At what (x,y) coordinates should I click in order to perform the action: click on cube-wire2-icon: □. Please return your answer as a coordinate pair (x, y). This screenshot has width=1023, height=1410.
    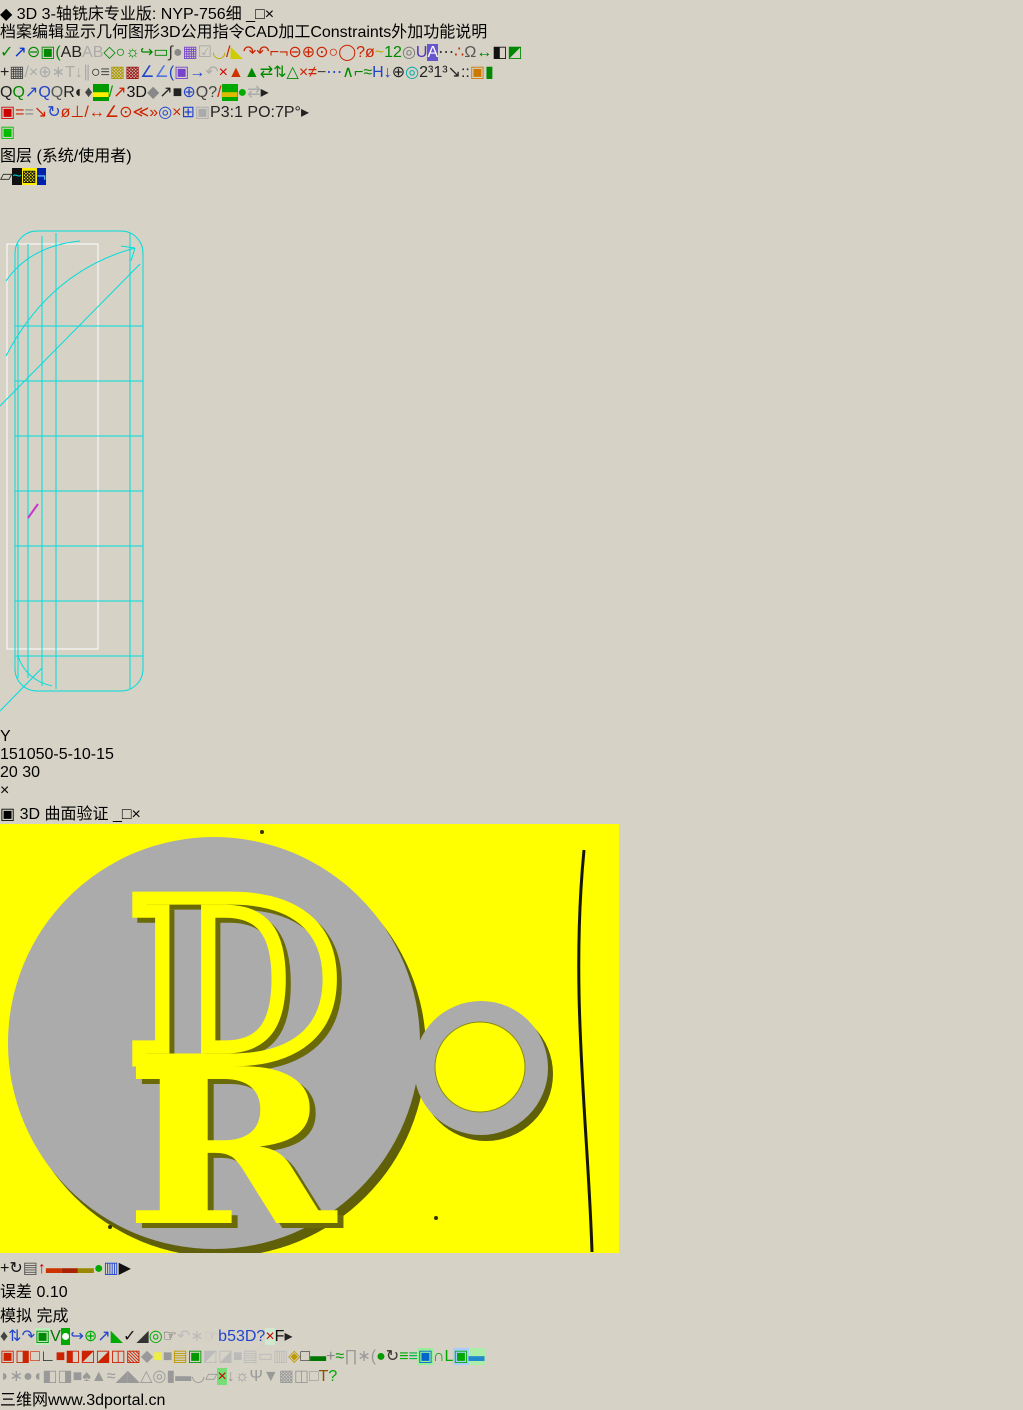
    Looking at the image, I should click on (305, 1356).